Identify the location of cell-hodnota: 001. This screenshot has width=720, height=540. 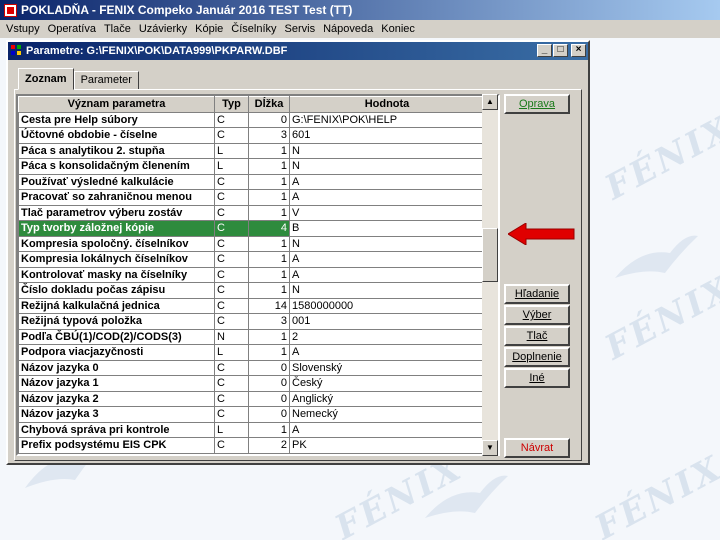
(387, 321).